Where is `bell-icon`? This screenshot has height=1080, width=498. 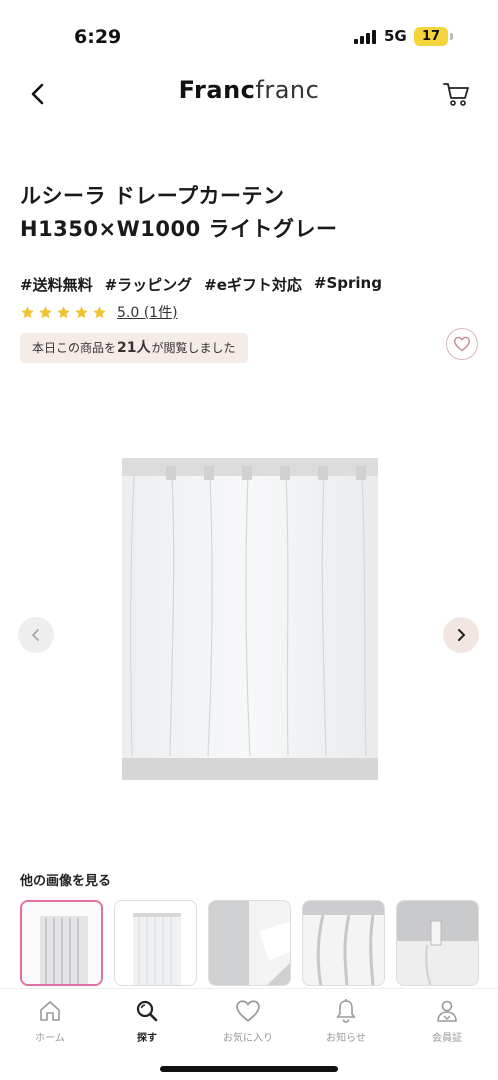
bell-icon is located at coordinates (346, 1011).